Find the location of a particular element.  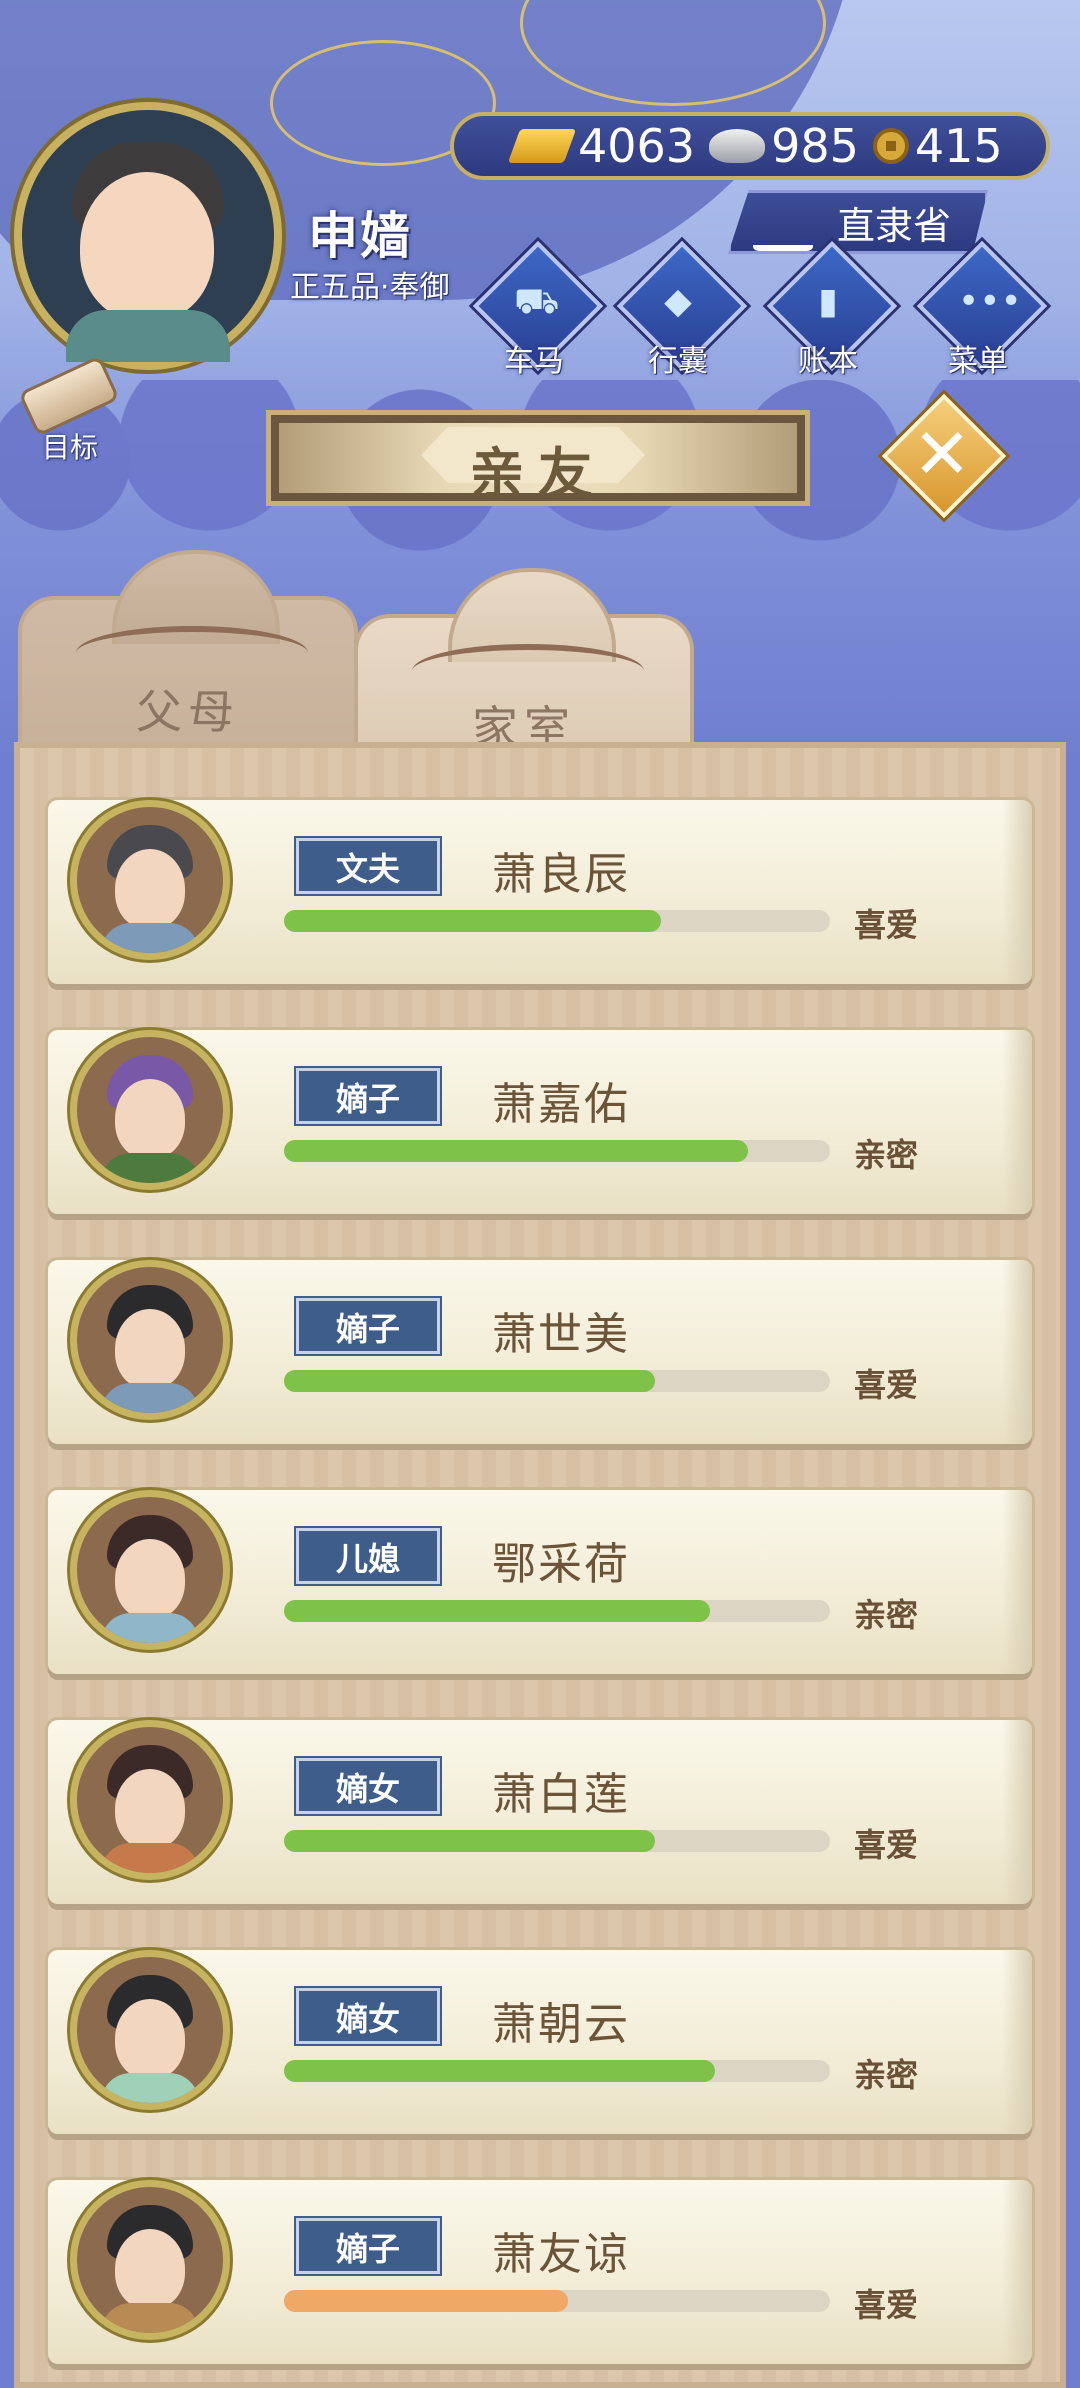

bag-button: ◆ 行囊 is located at coordinates (681, 309).